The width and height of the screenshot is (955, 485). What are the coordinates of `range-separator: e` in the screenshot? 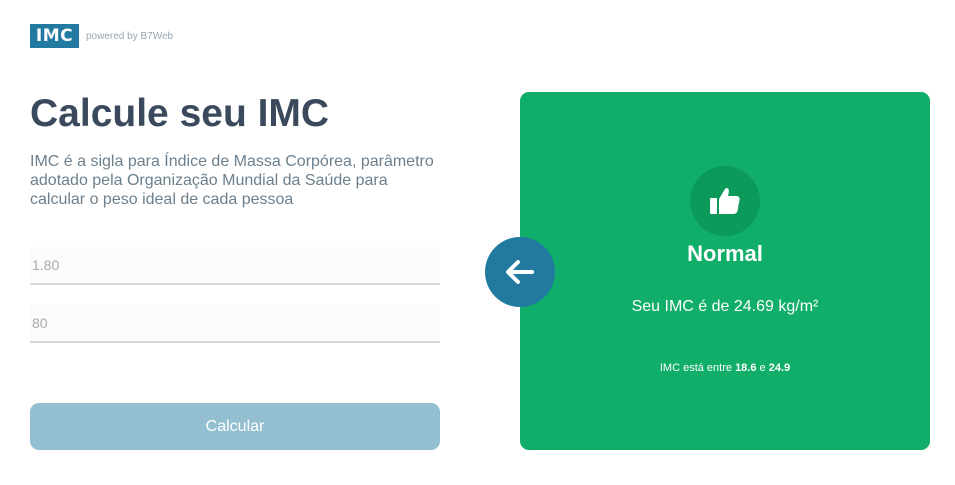 It's located at (762, 368).